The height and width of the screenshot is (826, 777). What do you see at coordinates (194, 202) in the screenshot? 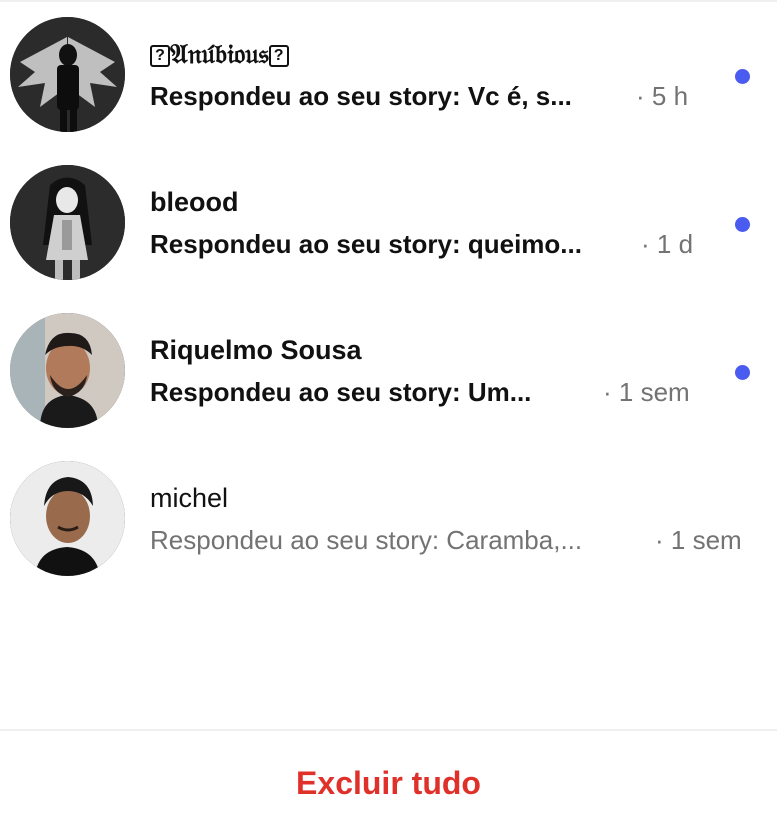
I see `conversation-name: bleood` at bounding box center [194, 202].